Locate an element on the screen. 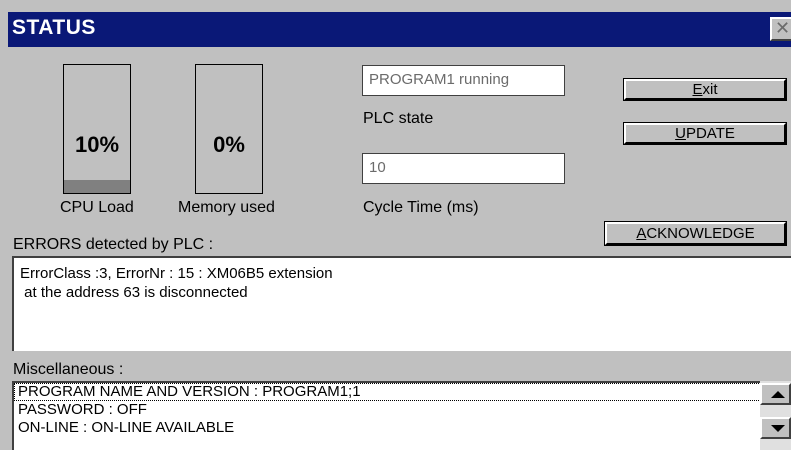 This screenshot has height=450, width=791. cycle-time-field: 10 is located at coordinates (463, 168).